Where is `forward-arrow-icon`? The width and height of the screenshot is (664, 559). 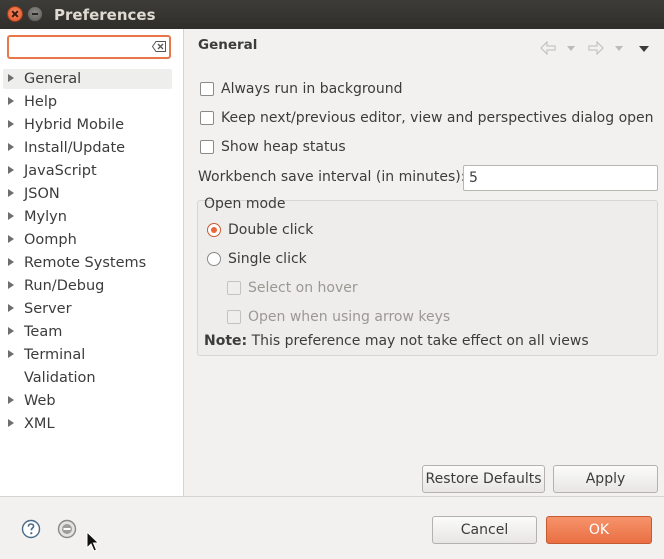
forward-arrow-icon is located at coordinates (596, 48).